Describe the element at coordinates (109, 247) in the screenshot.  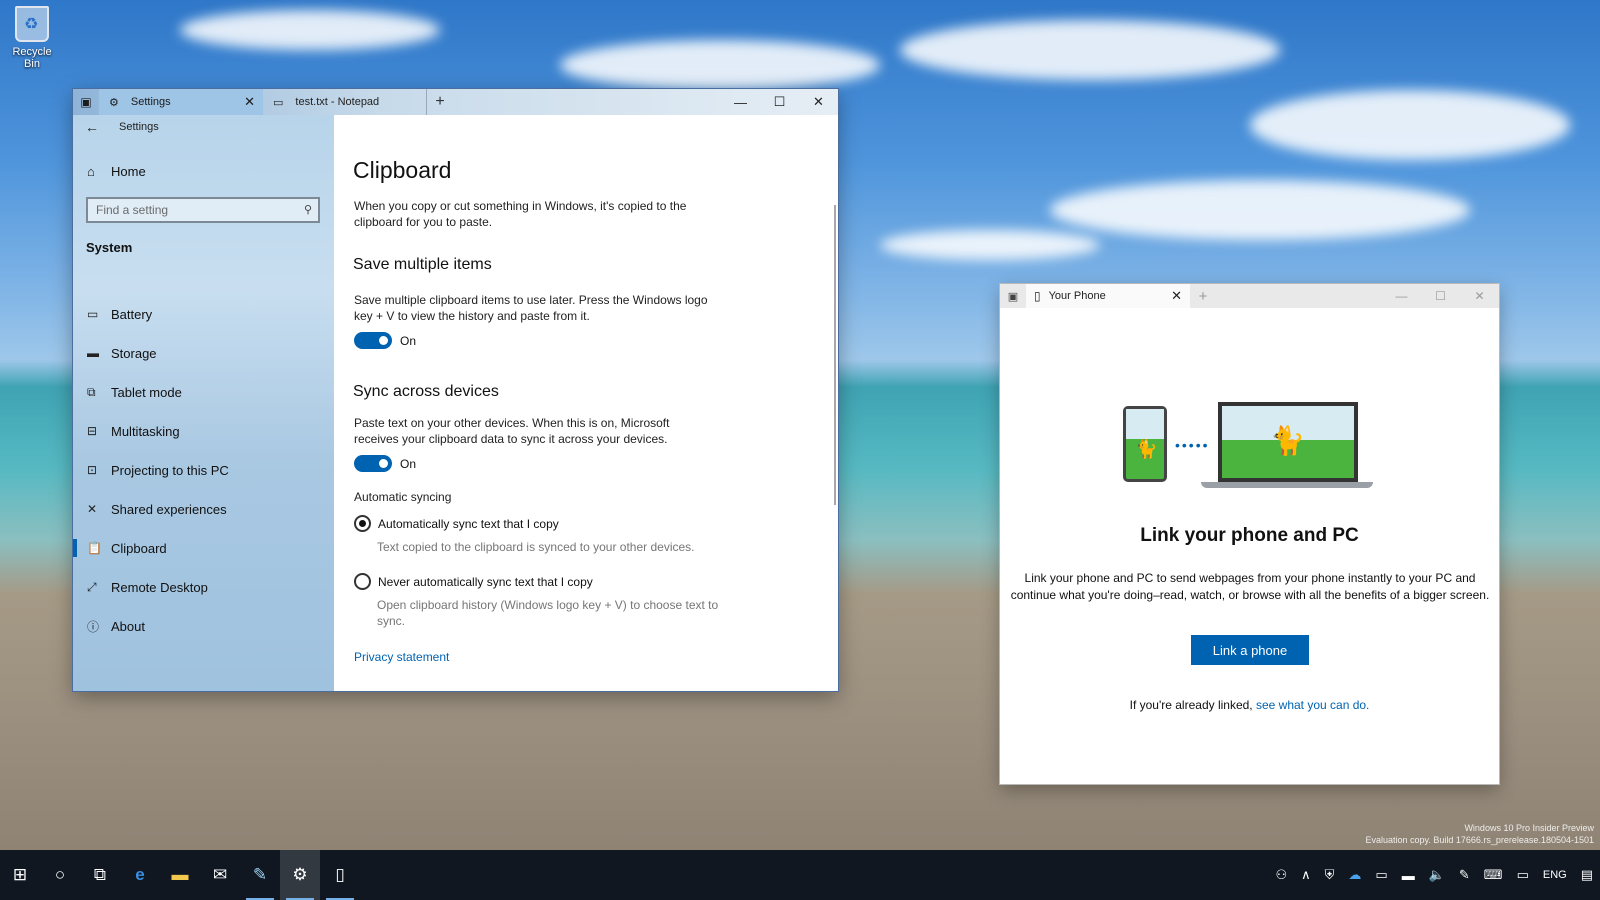
I see `nav-section-title: System` at that location.